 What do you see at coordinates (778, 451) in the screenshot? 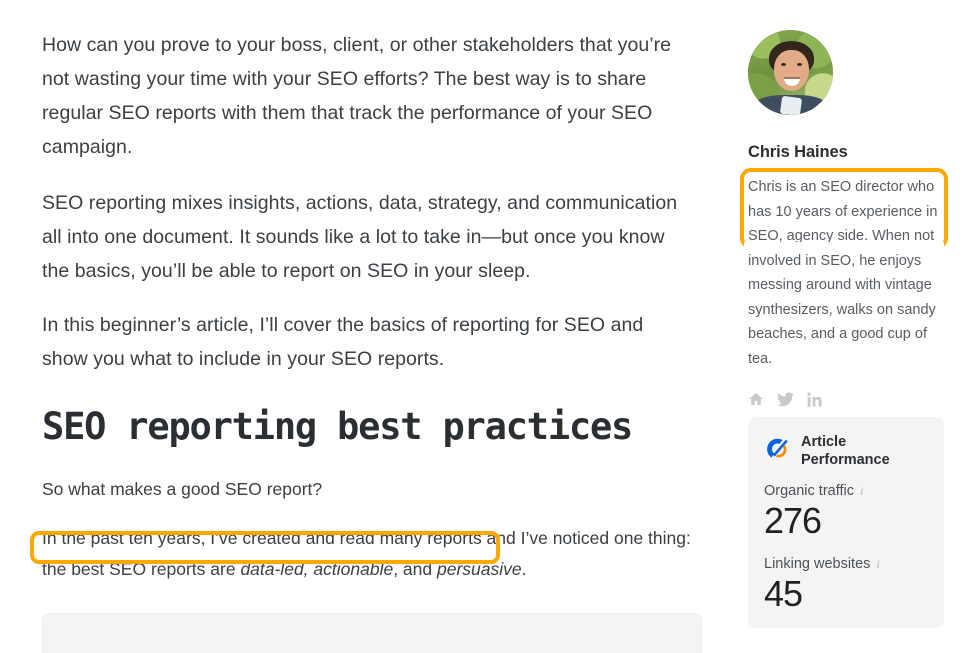
I see `ahrefs-logo-icon` at bounding box center [778, 451].